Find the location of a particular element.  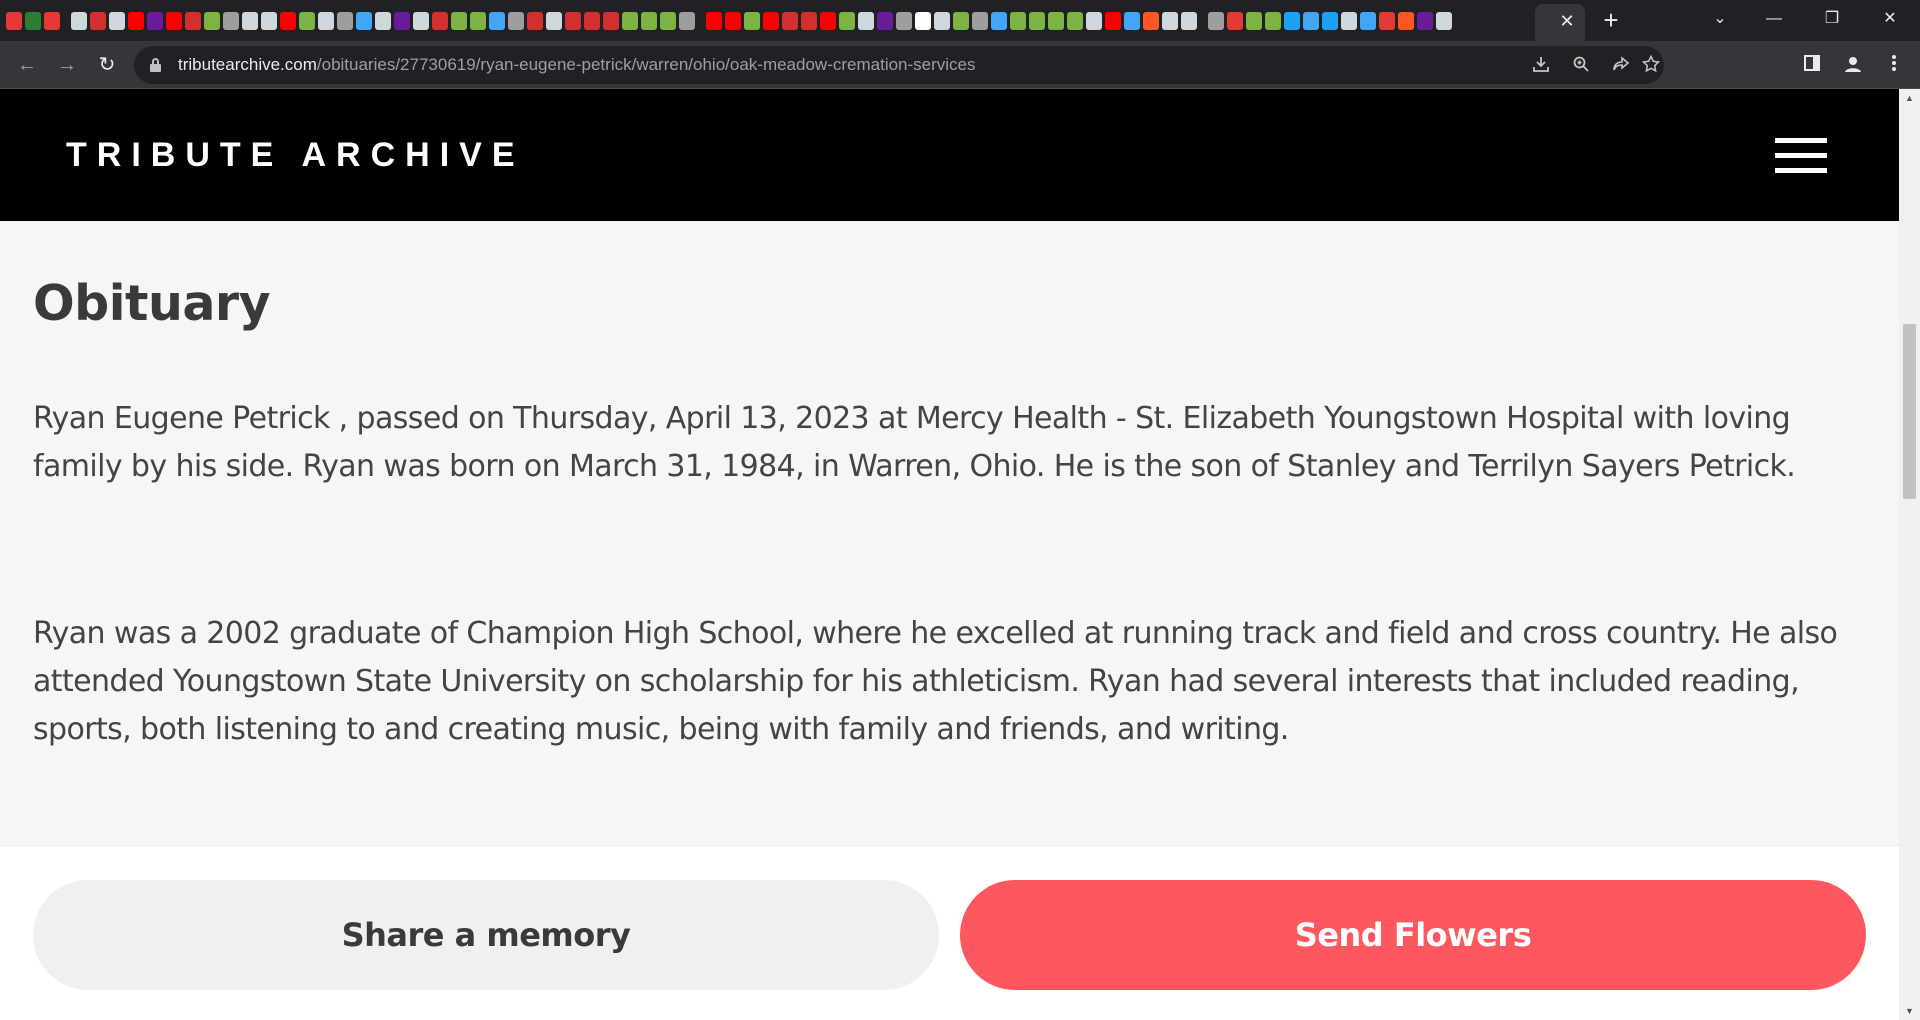

zoom-icon is located at coordinates (1581, 65).